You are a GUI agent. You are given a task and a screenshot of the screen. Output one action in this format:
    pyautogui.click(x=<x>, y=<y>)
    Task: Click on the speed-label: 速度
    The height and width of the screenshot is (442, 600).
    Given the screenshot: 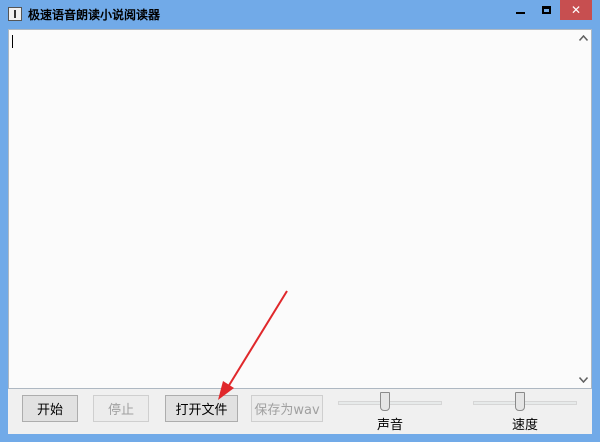 What is the action you would take?
    pyautogui.click(x=524, y=425)
    